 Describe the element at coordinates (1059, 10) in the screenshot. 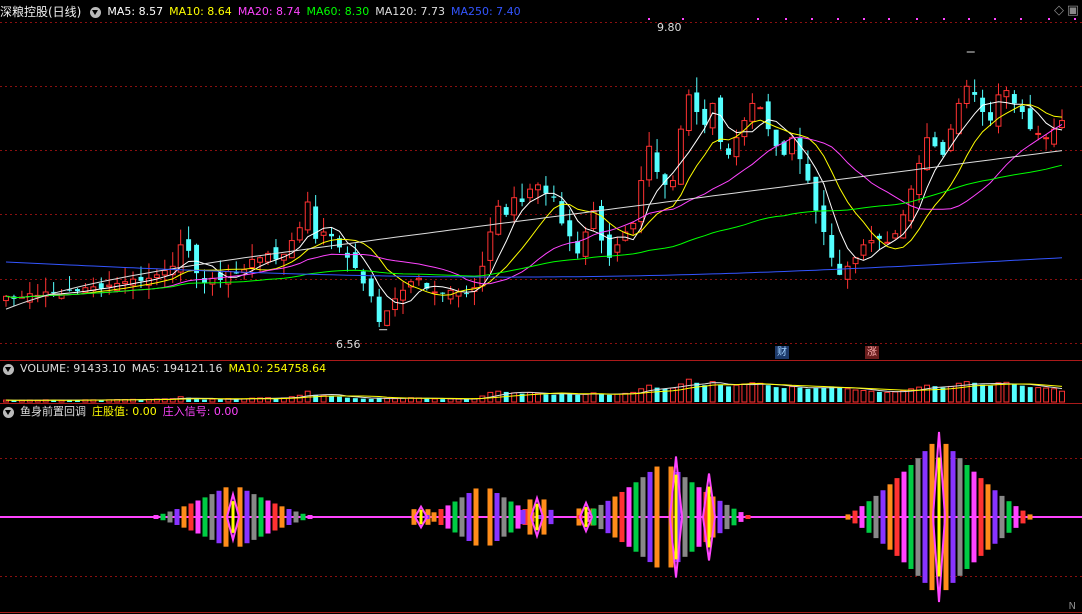

I see `diamond-icon: ◇` at that location.